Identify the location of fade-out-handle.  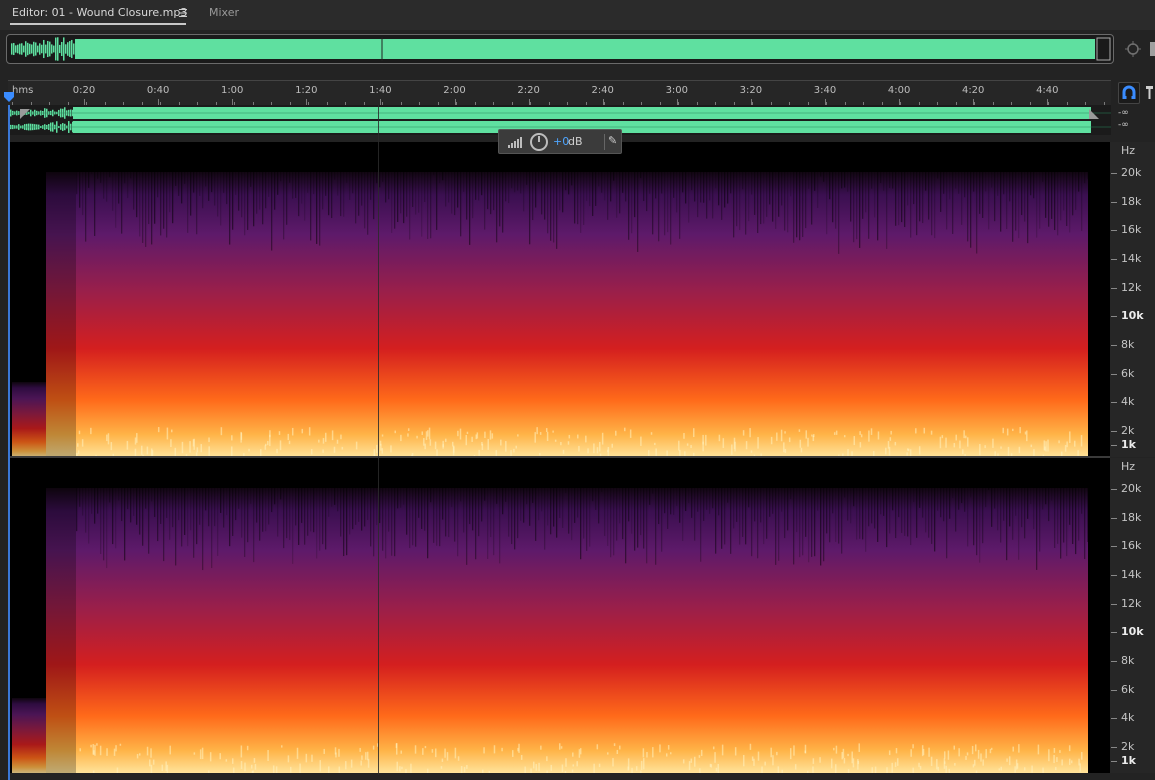
(1094, 114).